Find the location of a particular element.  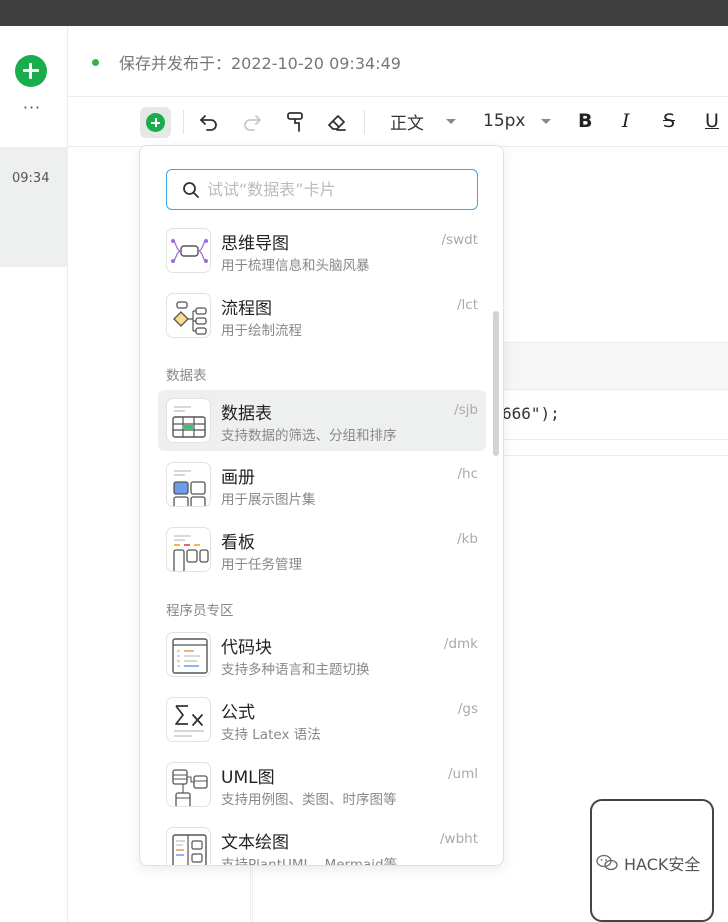

strikethrough-button: S is located at coordinates (669, 121).